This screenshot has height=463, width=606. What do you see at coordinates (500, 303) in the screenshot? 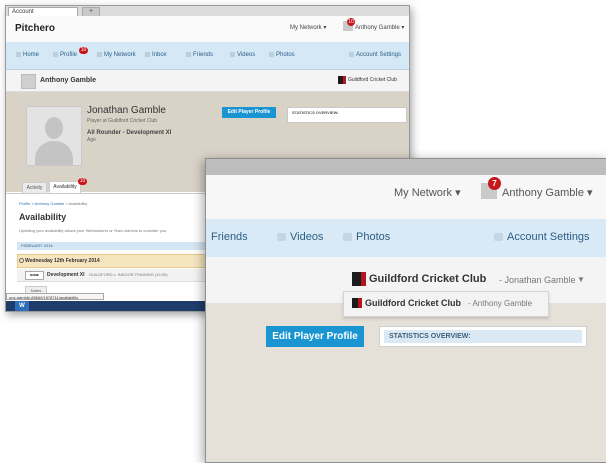
I see `dropdown-item-person: - Anthony Gamble` at bounding box center [500, 303].